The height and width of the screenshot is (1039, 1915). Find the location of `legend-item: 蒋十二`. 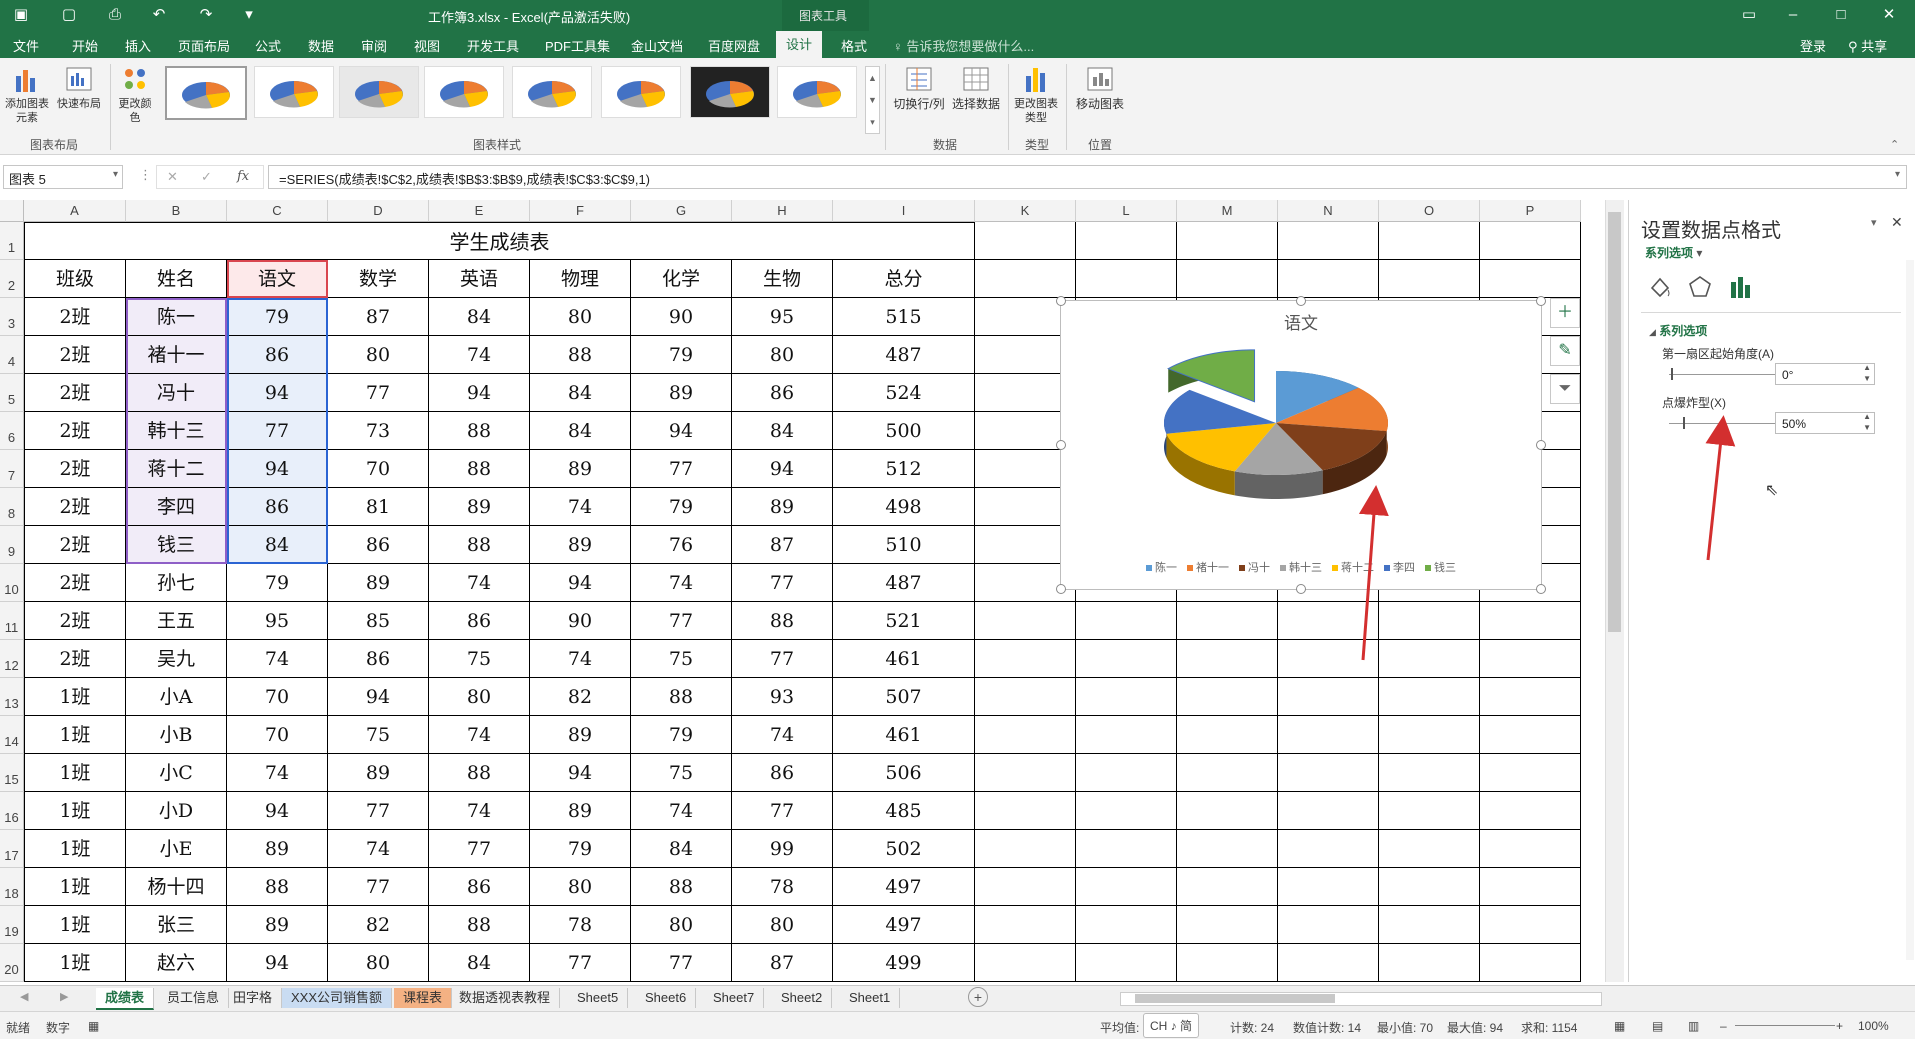

legend-item: 蒋十二 is located at coordinates (1353, 568).